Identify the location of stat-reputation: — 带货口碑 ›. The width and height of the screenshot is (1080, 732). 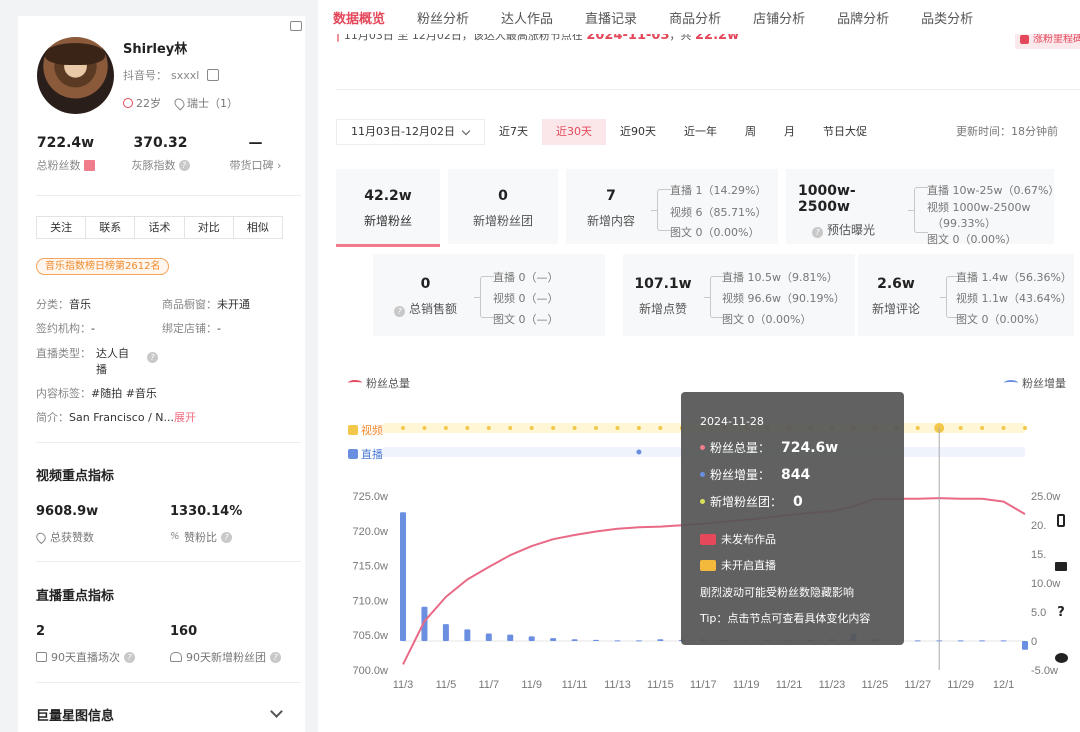
(255, 154).